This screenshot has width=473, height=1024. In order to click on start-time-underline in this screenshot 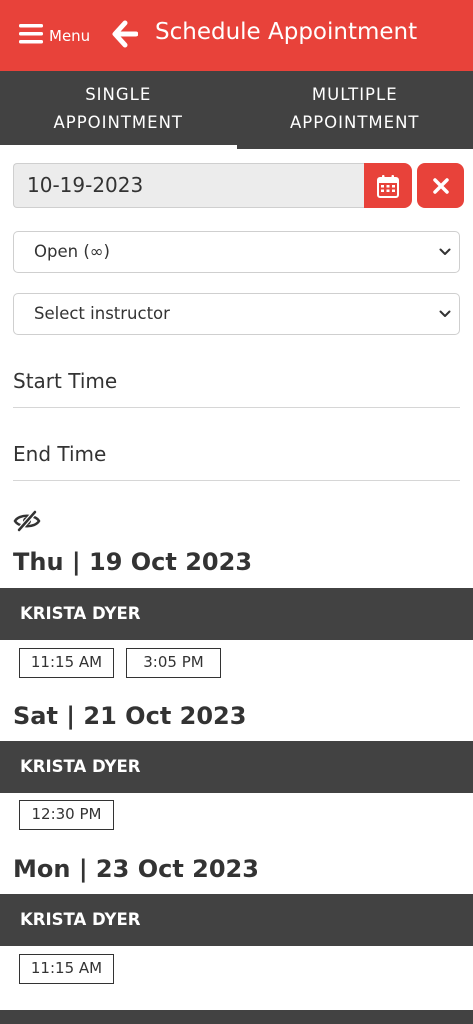, I will do `click(236, 407)`.